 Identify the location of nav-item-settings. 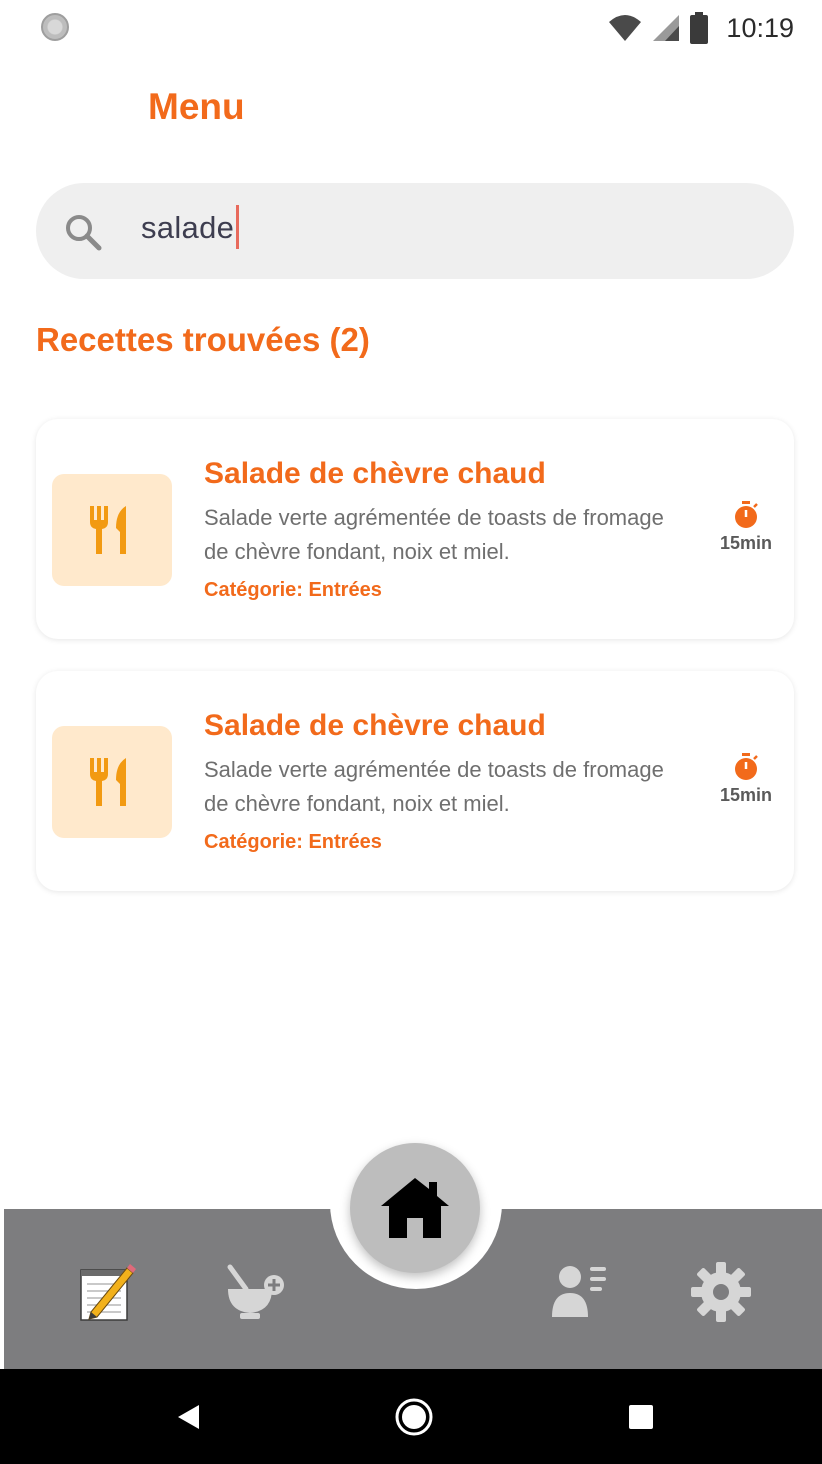
(721, 1292).